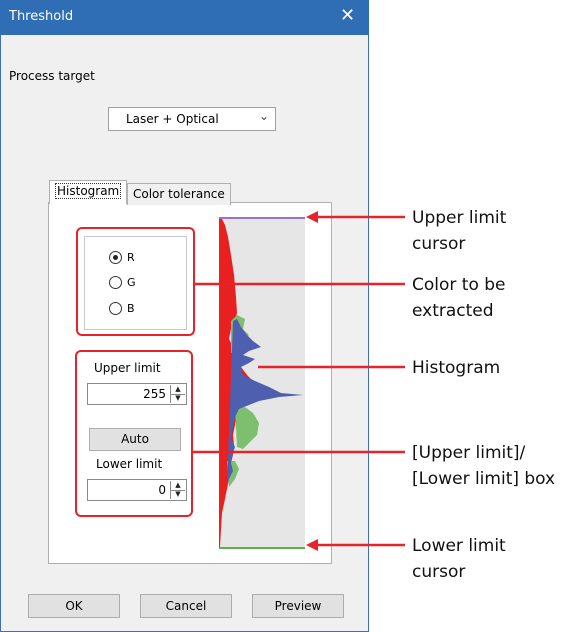  Describe the element at coordinates (459, 559) in the screenshot. I see `callout-lower-cursor: Lower limit cursor` at that location.